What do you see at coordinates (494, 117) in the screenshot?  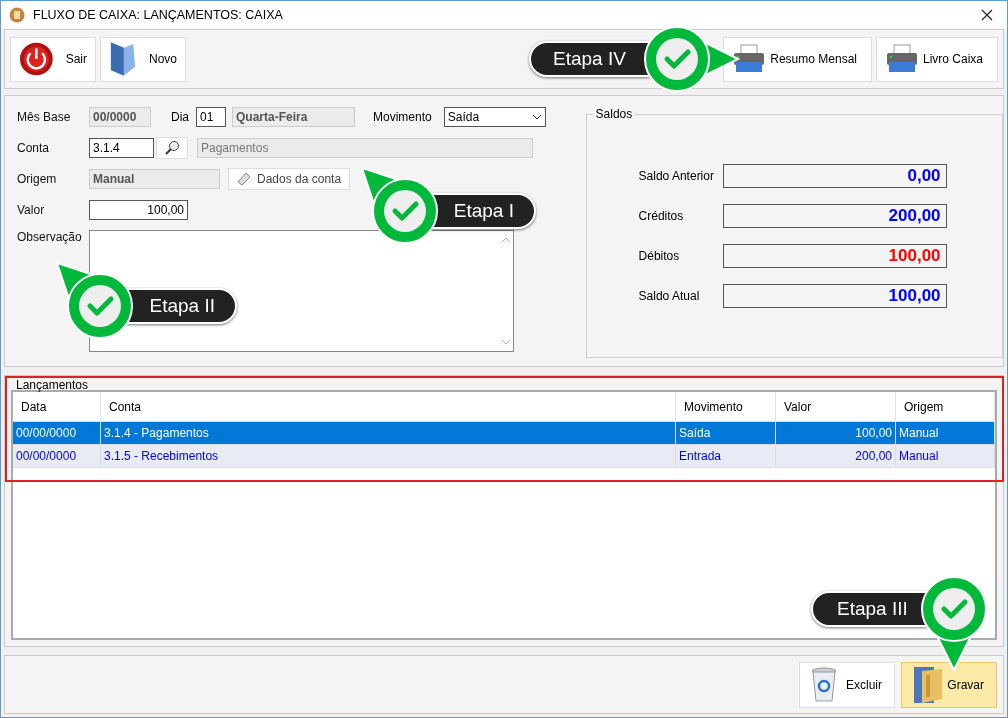 I see `movement-dropdown: Saída` at bounding box center [494, 117].